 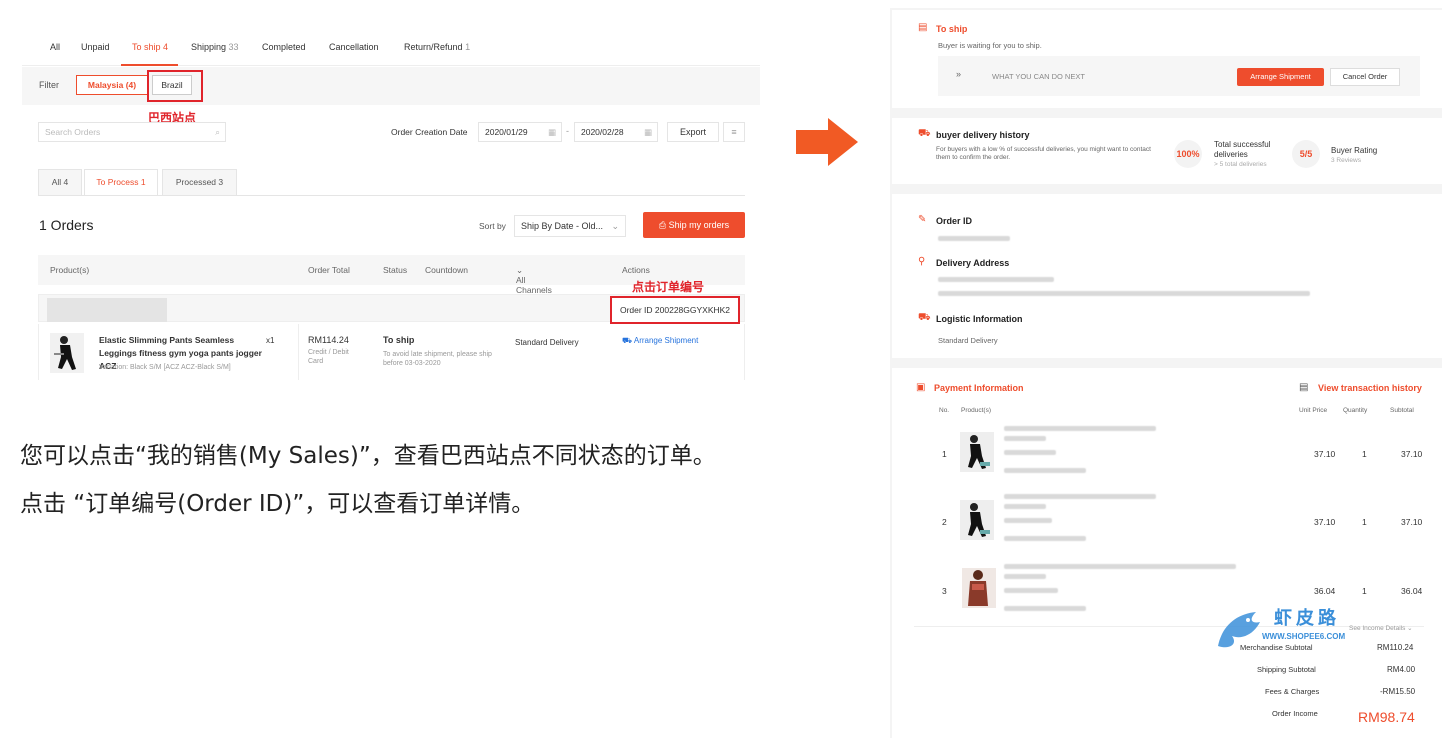 What do you see at coordinates (328, 357) in the screenshot?
I see `payment-method: Credit / Debit Card` at bounding box center [328, 357].